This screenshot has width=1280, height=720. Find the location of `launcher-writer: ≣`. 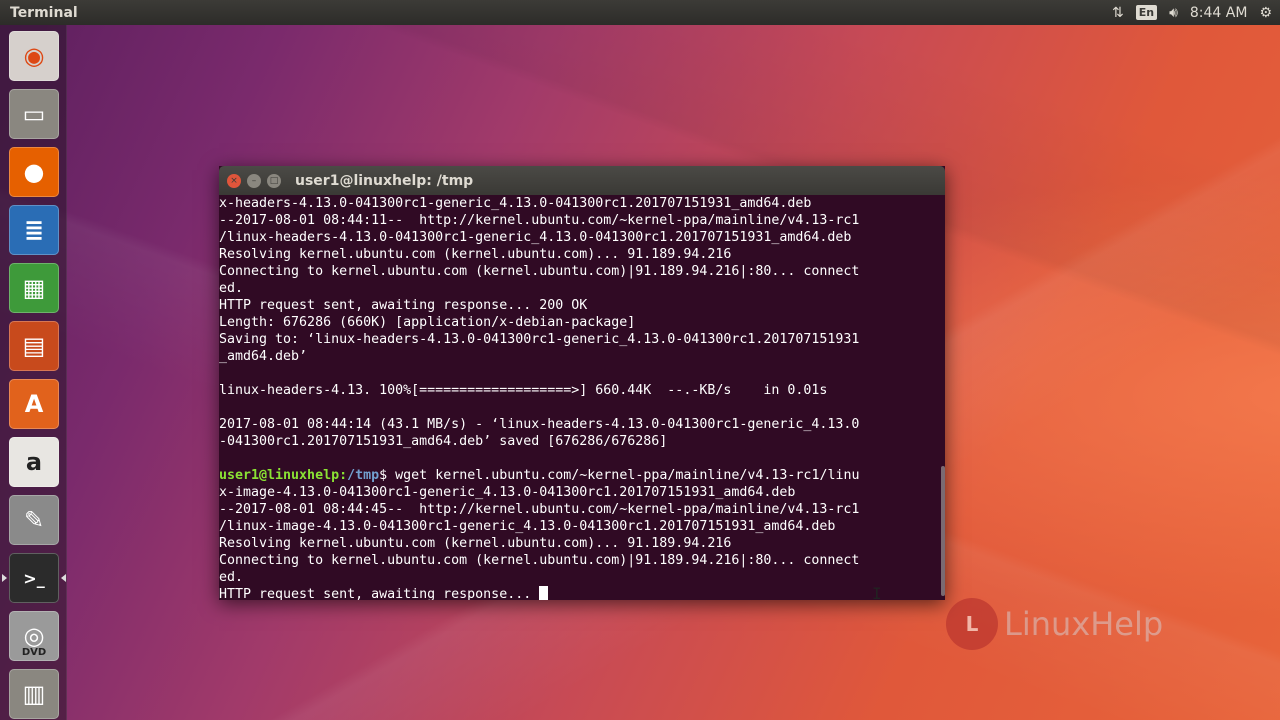

launcher-writer: ≣ is located at coordinates (34, 230).